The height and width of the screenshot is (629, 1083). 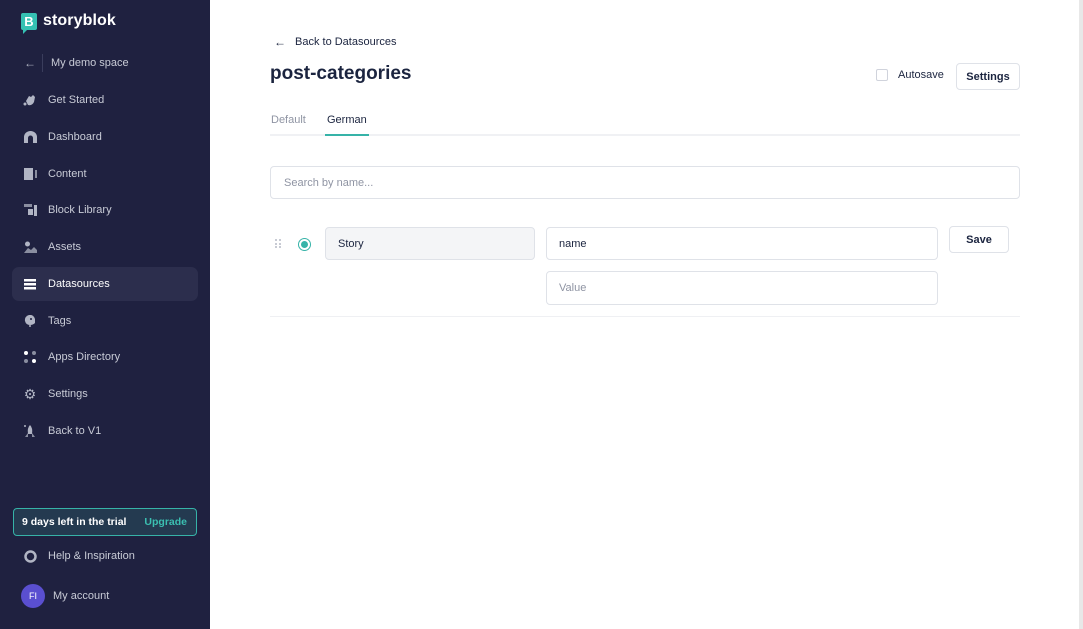 What do you see at coordinates (30, 137) in the screenshot?
I see `dashboard-icon` at bounding box center [30, 137].